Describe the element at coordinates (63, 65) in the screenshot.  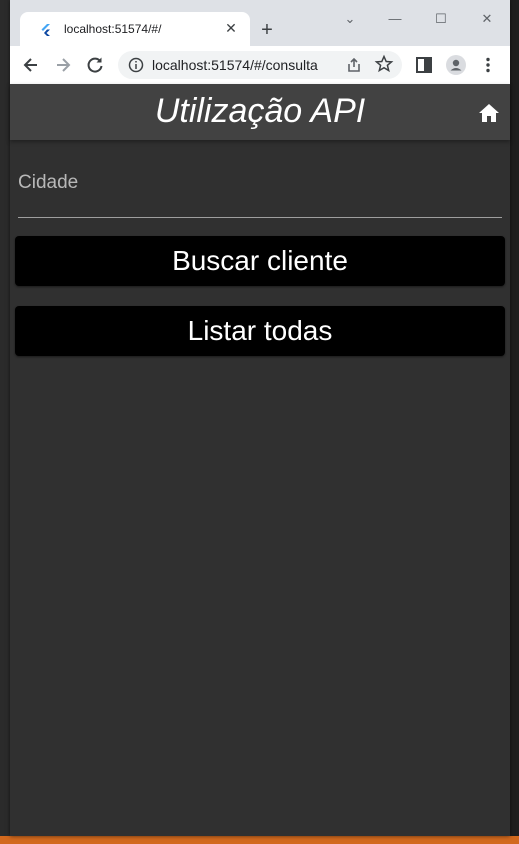
I see `forward-icon` at that location.